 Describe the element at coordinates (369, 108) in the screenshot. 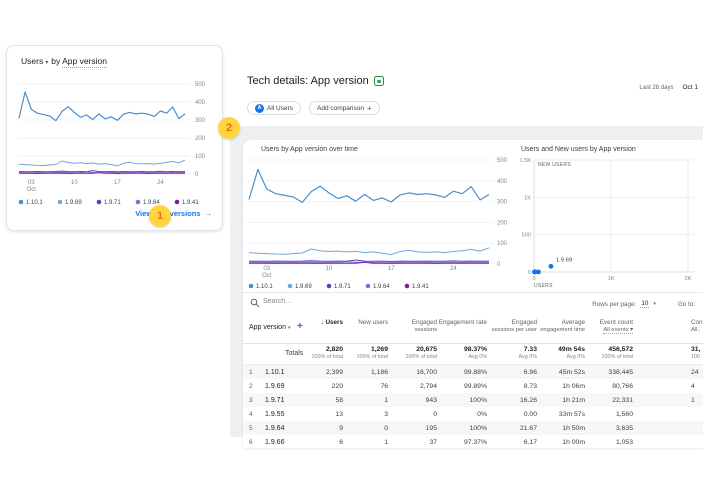

I see `plus-icon: +` at that location.